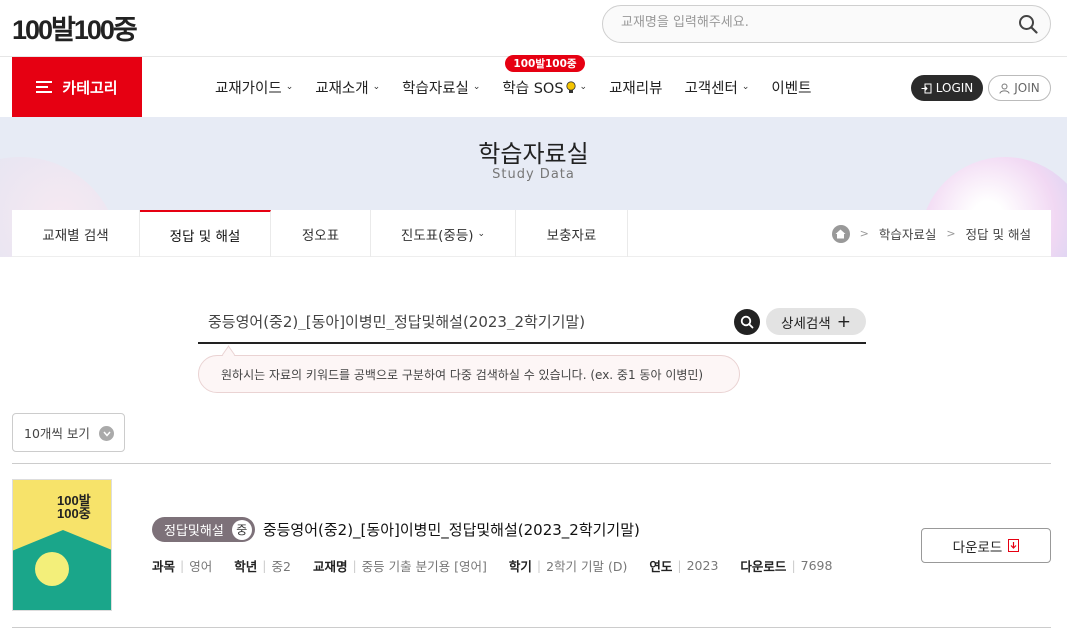 The width and height of the screenshot is (1067, 635). I want to click on nav-item-label: 학습자료실, so click(435, 88).